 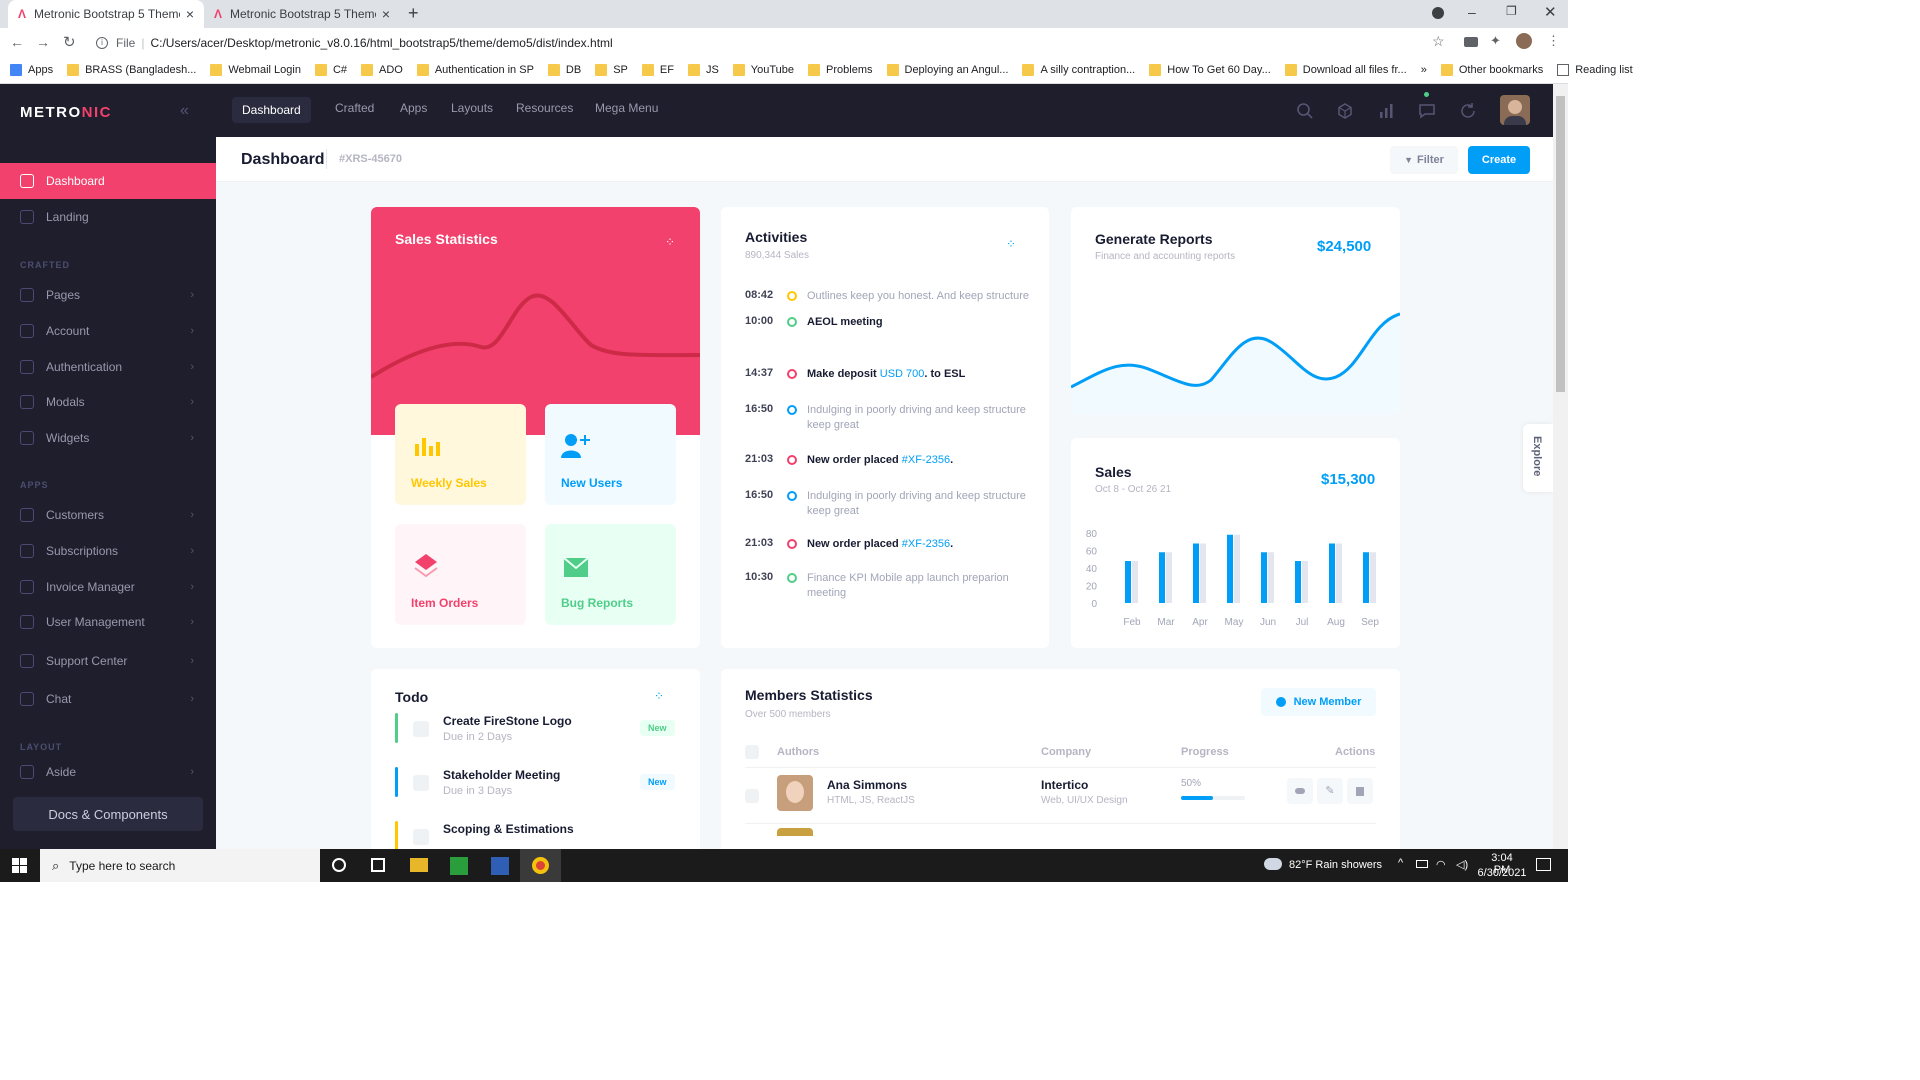 I want to click on sidebar-item-user-management: User Management ›, so click(x=108, y=622).